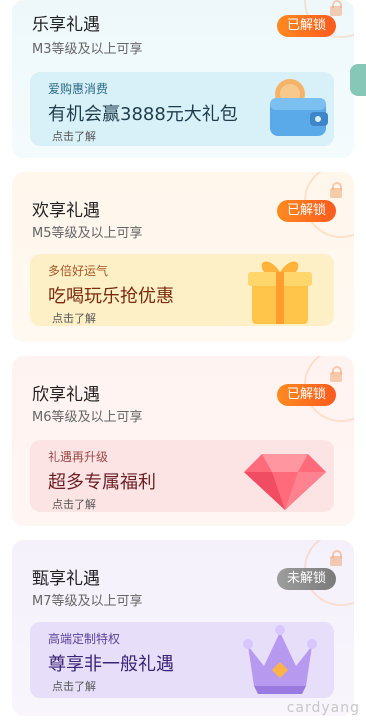  I want to click on promo-banner: 礼遇再升级 超多专属福利 点击了解, so click(182, 476).